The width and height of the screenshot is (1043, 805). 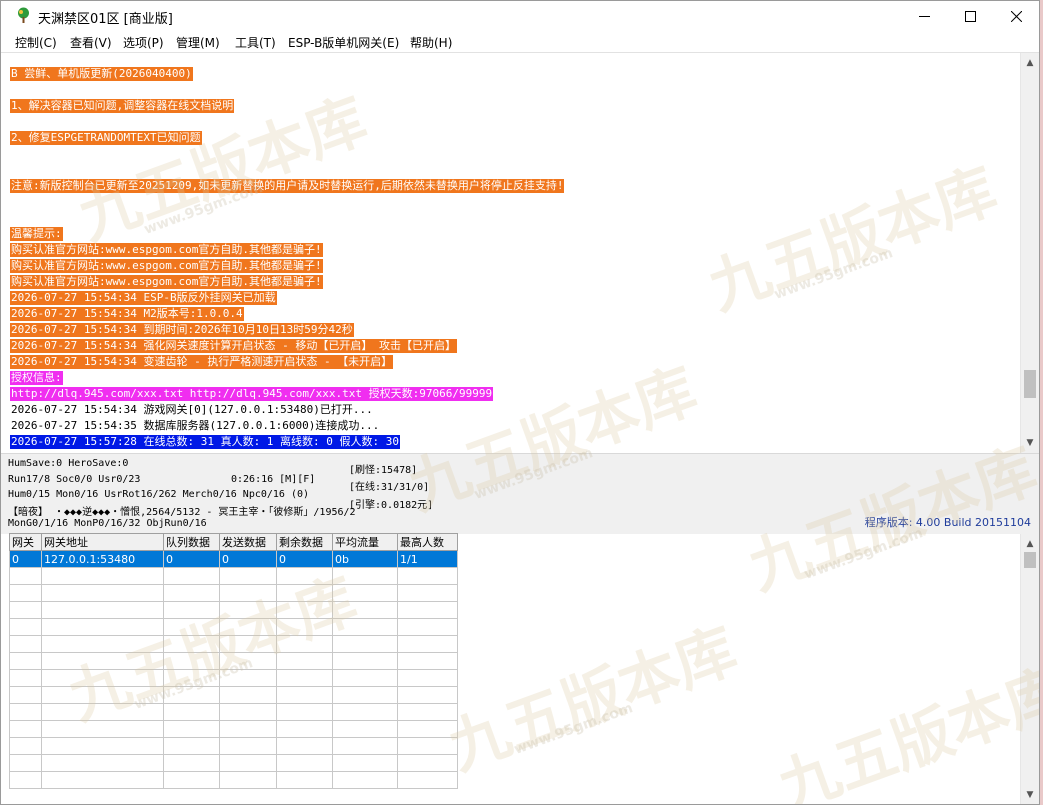 What do you see at coordinates (107, 523) in the screenshot?
I see `mong-text: MonG0/1/16 MonP0/16/32 ObjRun0/16` at bounding box center [107, 523].